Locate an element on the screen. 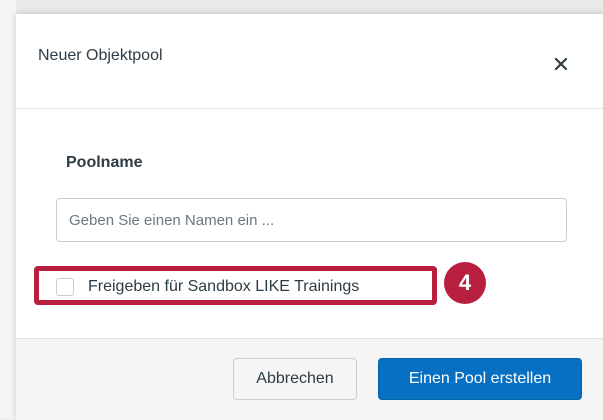  share-sandbox-checkbox is located at coordinates (65, 287).